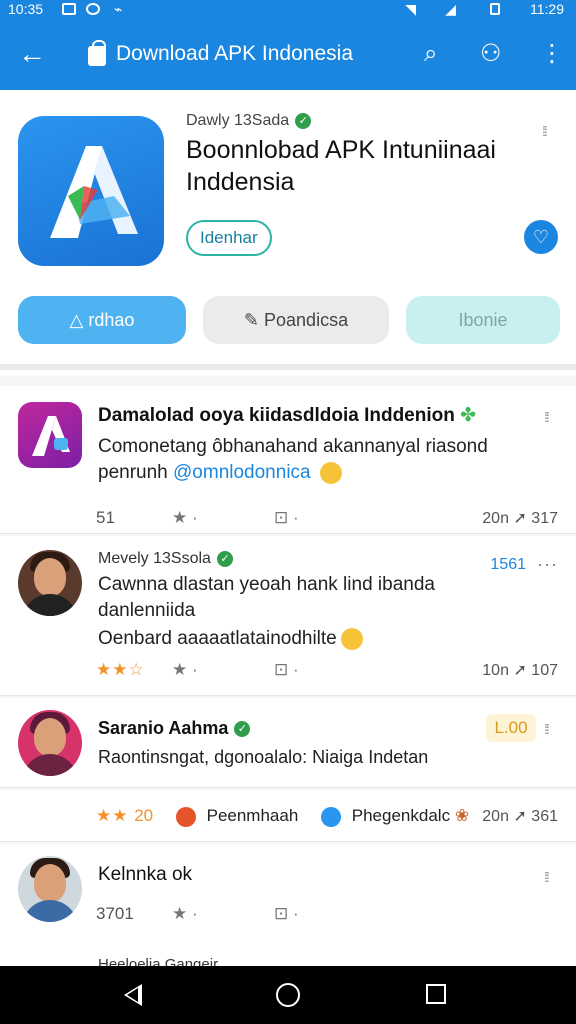  What do you see at coordinates (541, 237) in the screenshot?
I see `heart-icon: ♡` at bounding box center [541, 237].